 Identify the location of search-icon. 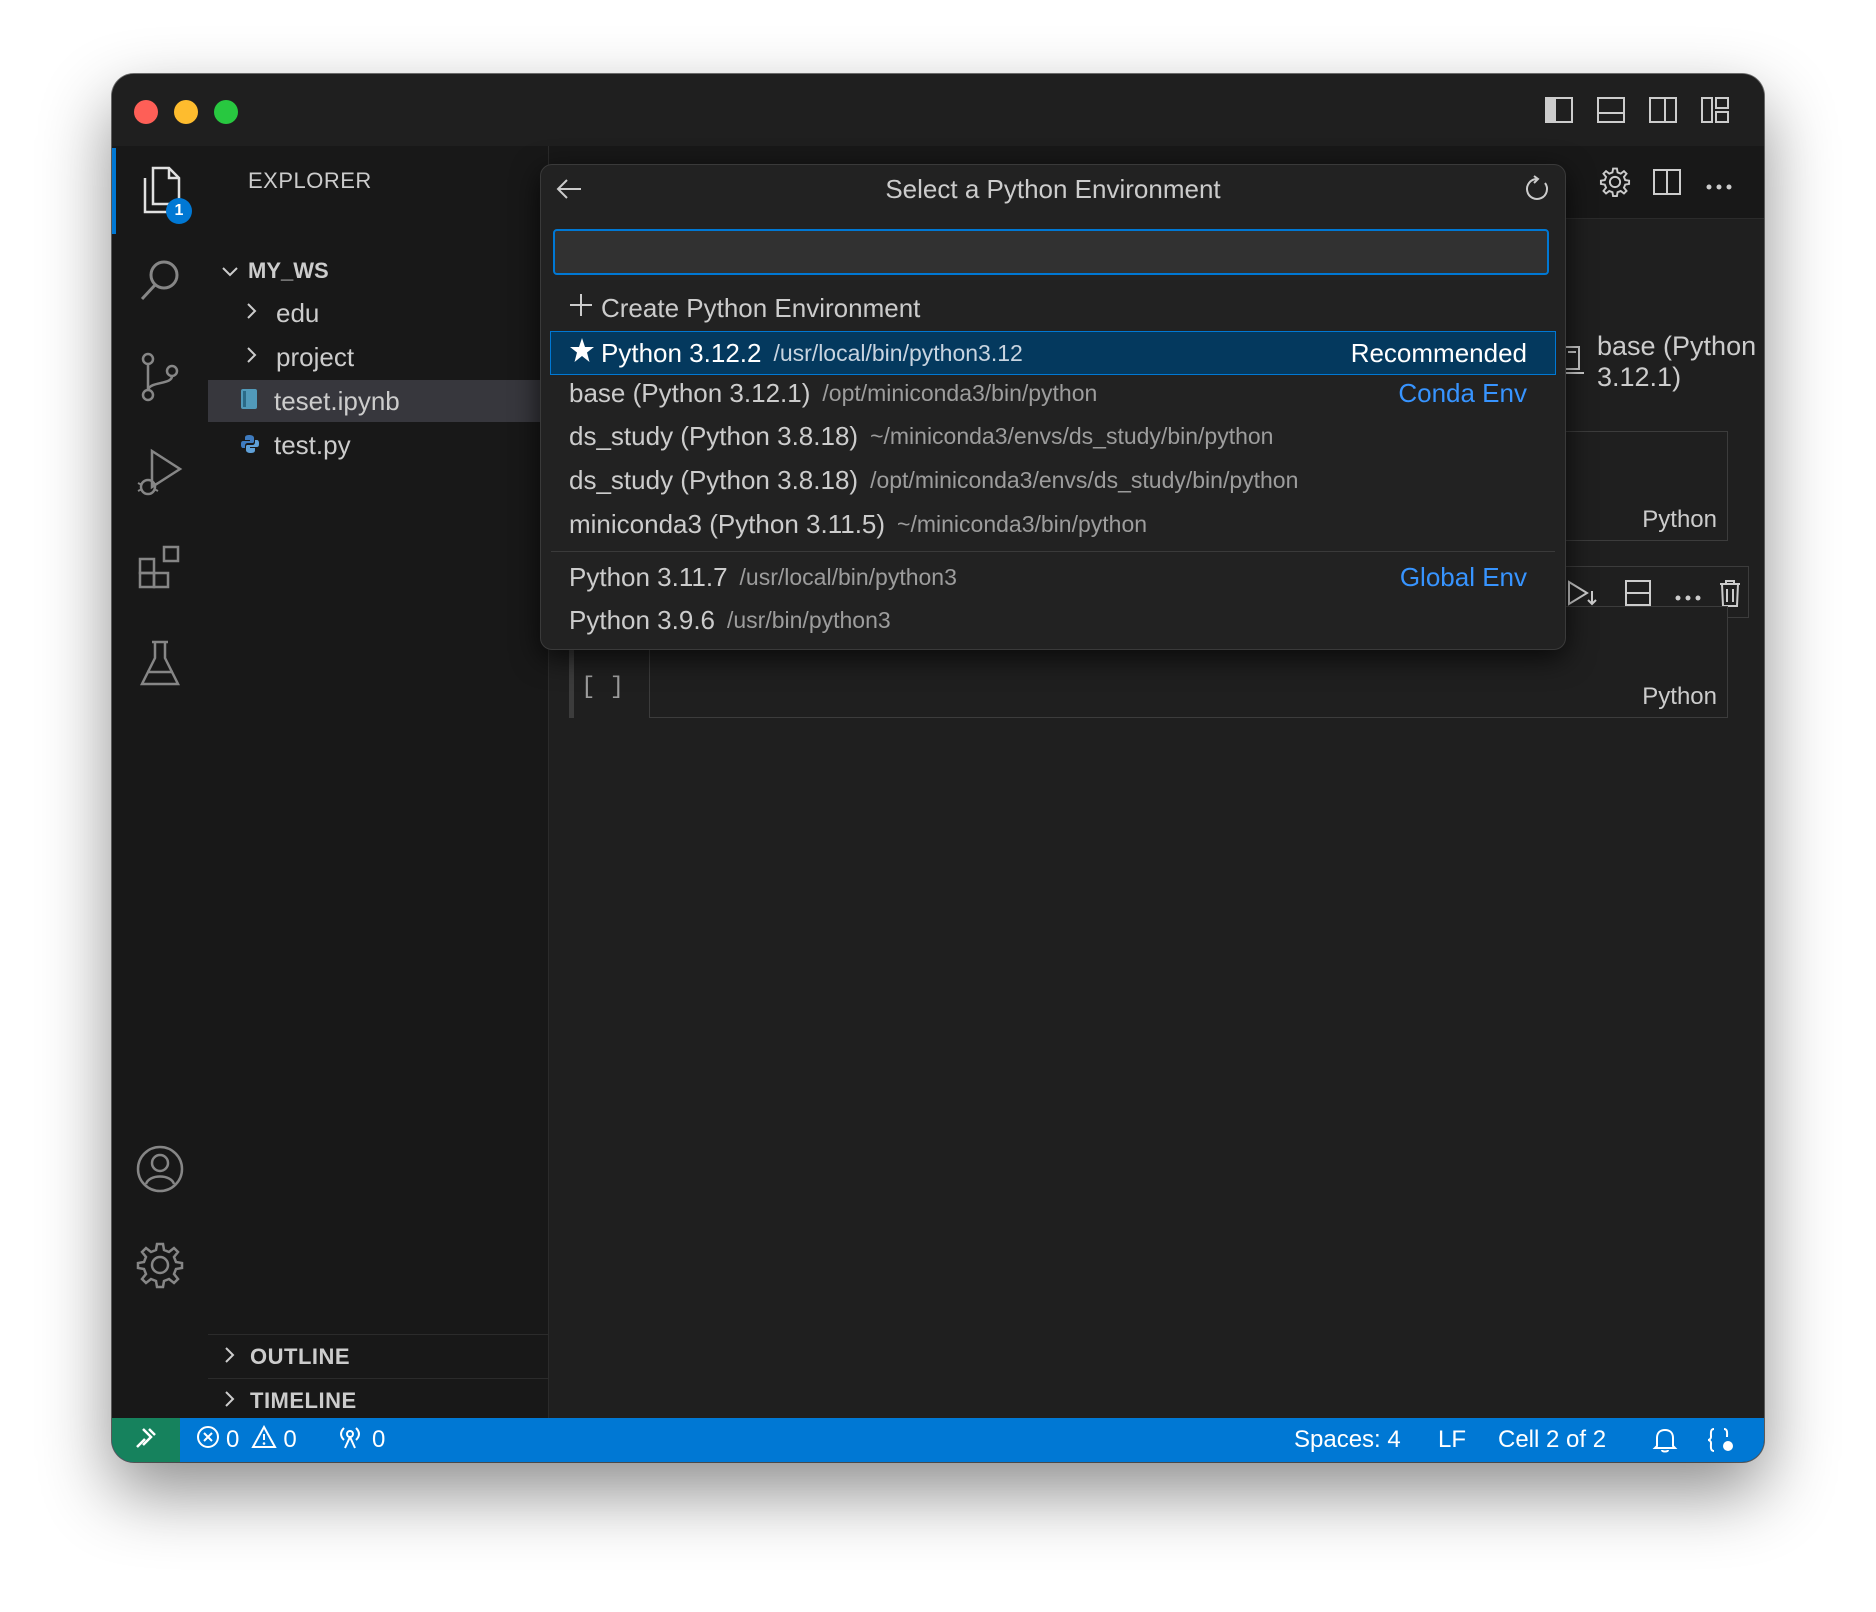
(160, 283).